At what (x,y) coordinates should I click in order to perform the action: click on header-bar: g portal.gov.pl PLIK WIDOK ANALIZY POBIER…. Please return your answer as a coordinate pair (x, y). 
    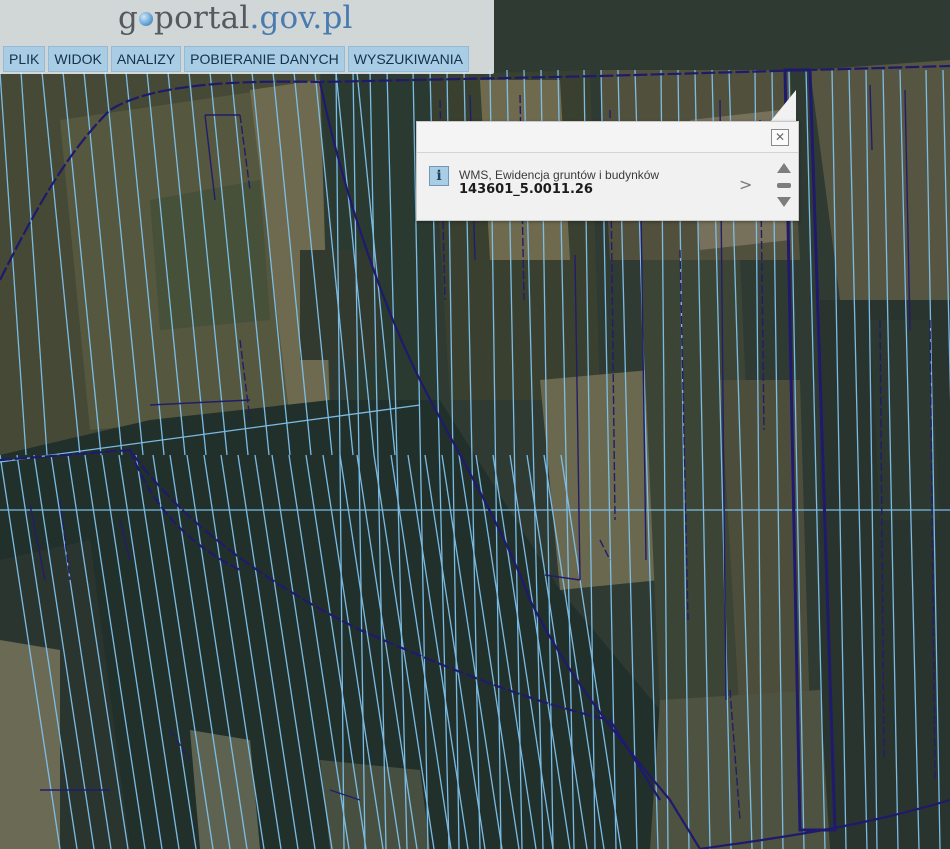
    Looking at the image, I should click on (247, 37).